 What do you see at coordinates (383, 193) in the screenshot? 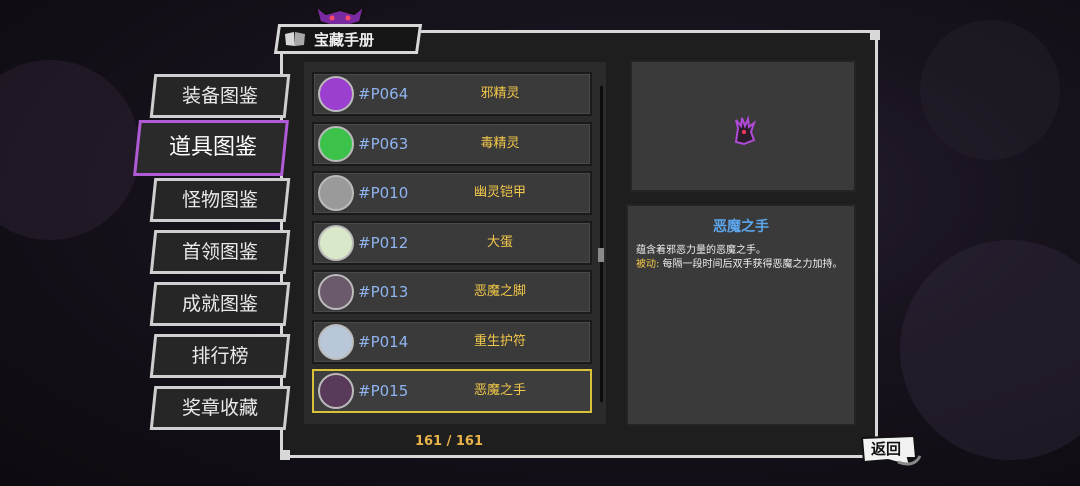
I see `item-code: #P010` at bounding box center [383, 193].